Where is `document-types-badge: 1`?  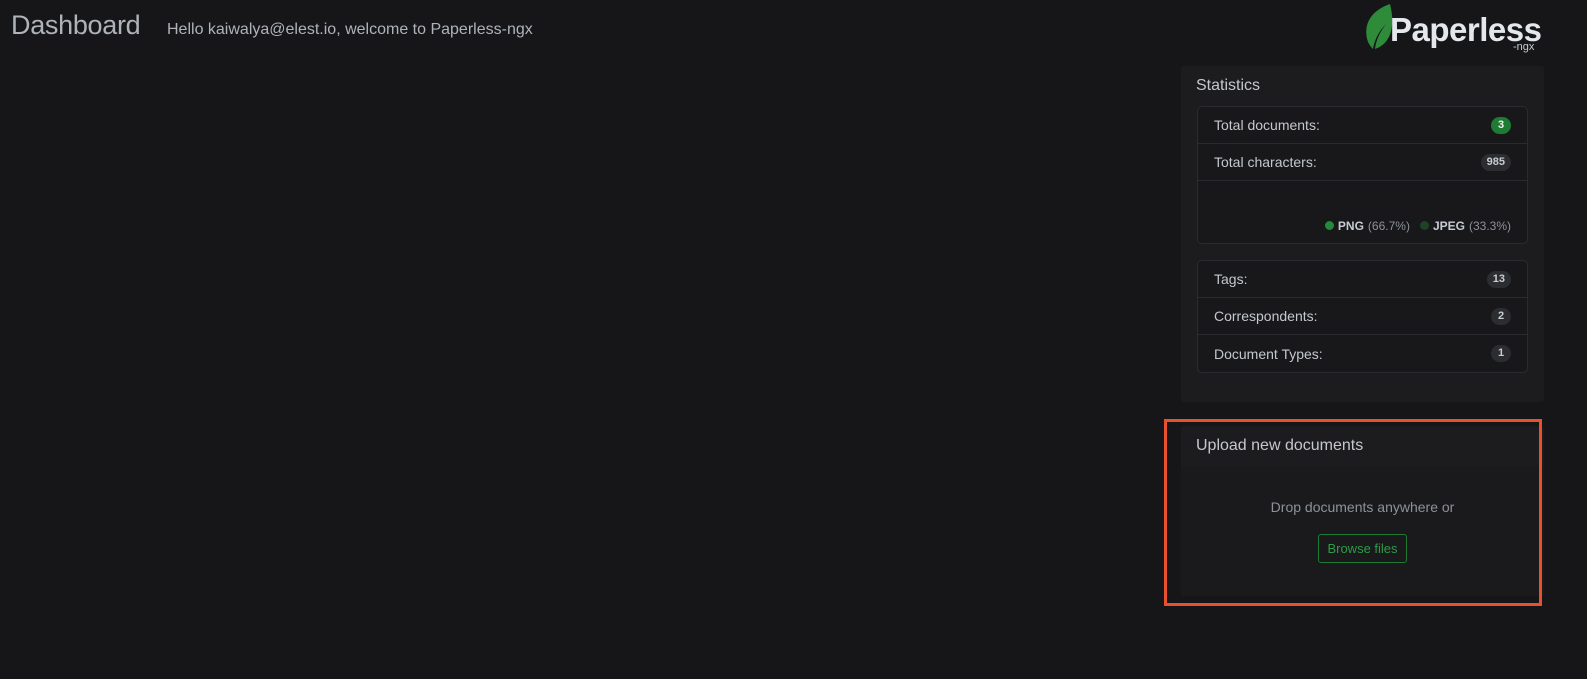 document-types-badge: 1 is located at coordinates (1501, 353).